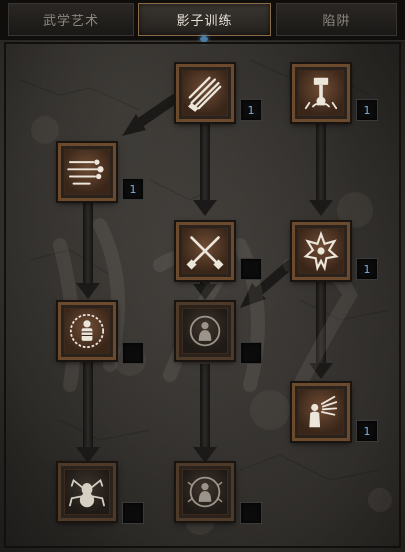 This screenshot has width=405, height=552. I want to click on skill-weapon-block, so click(205, 251).